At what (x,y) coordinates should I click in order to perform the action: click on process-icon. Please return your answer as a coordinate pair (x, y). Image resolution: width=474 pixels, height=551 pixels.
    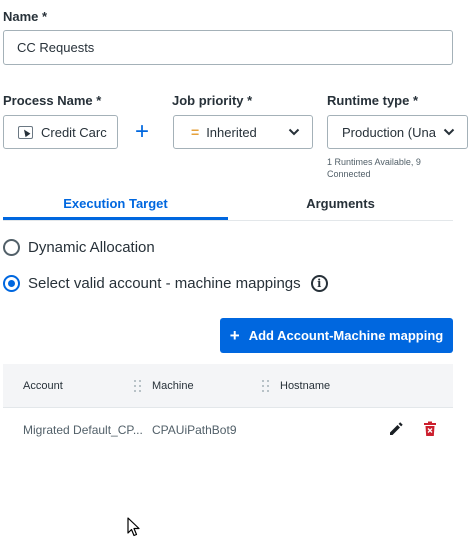
    Looking at the image, I should click on (25, 132).